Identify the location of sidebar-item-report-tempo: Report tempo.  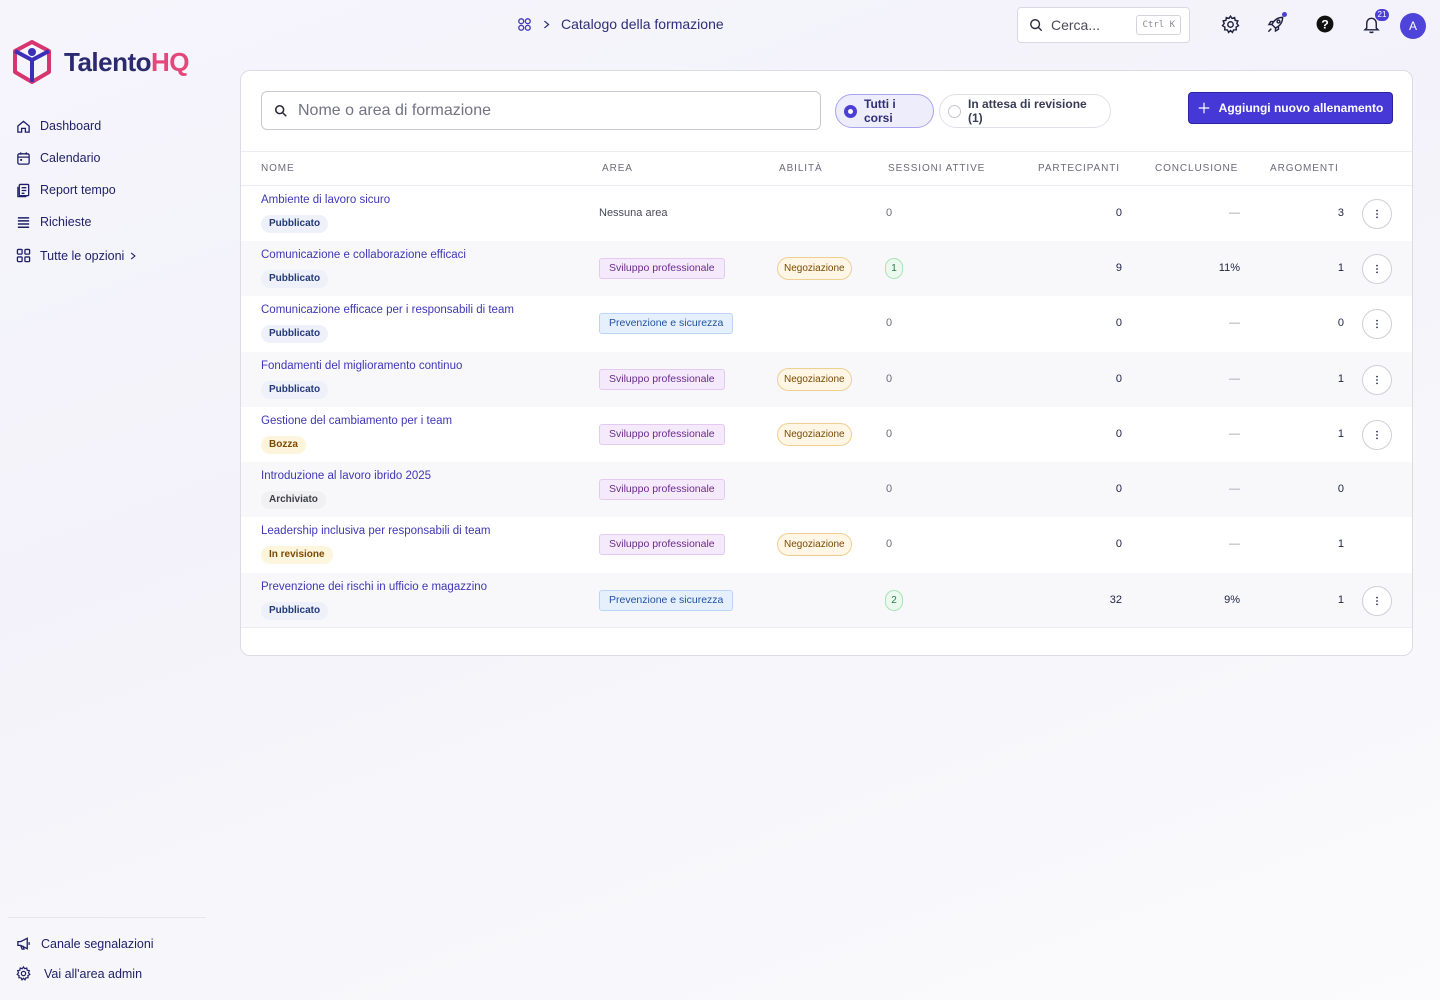
(66, 190).